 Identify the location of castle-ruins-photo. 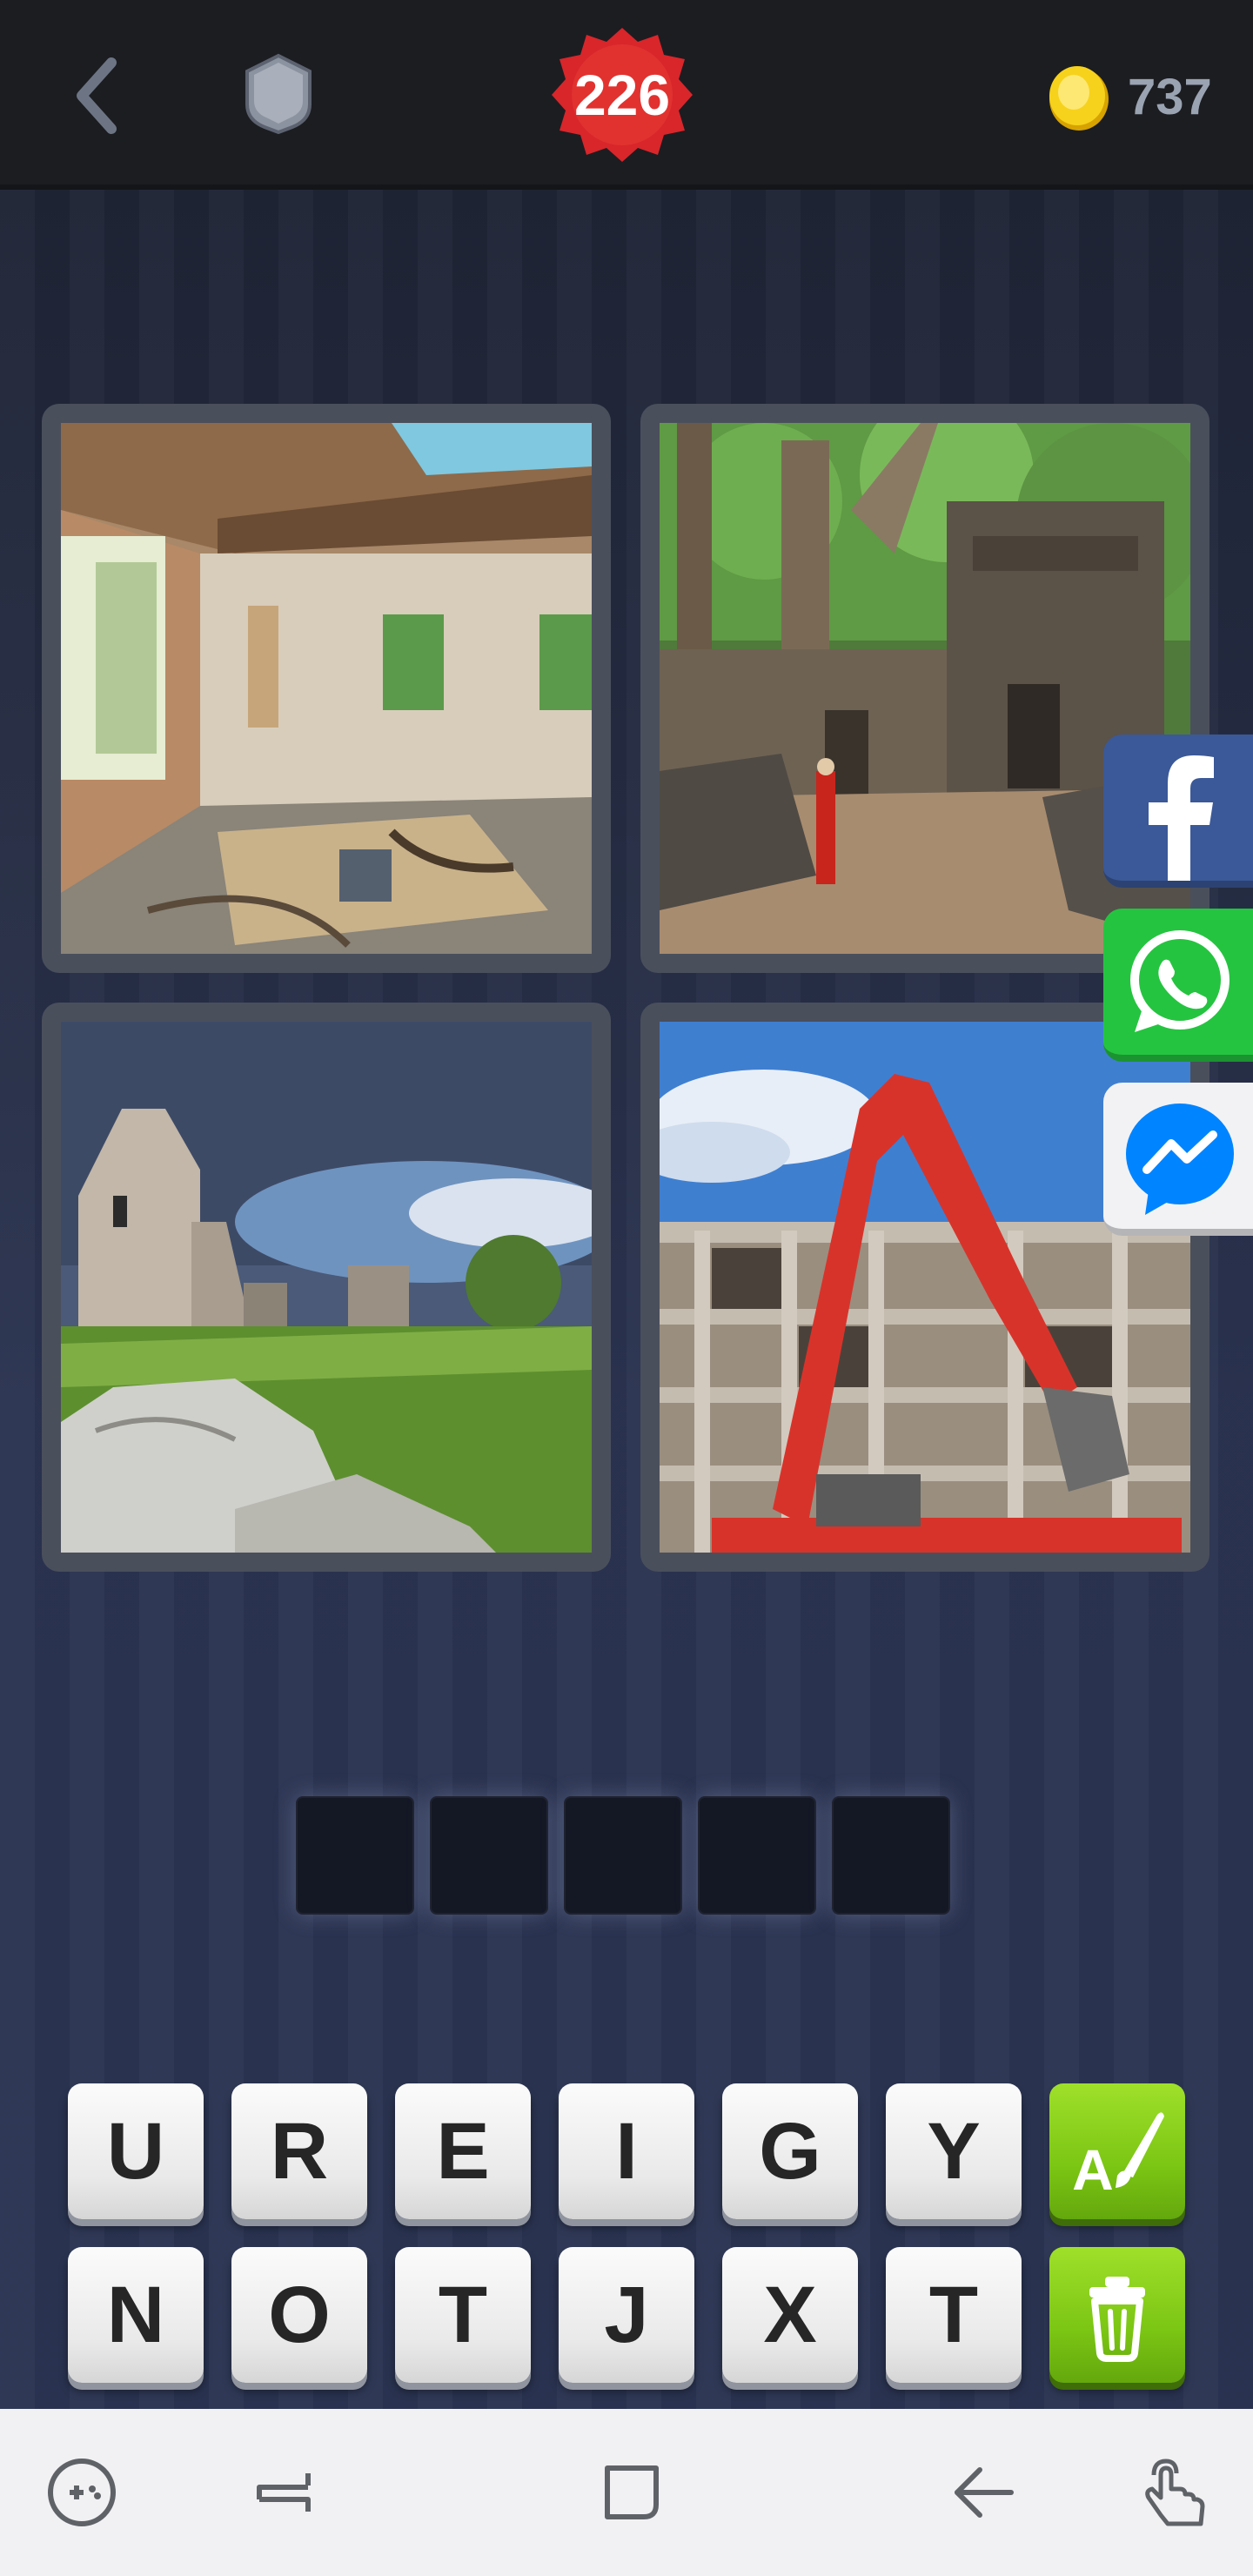
(326, 1287).